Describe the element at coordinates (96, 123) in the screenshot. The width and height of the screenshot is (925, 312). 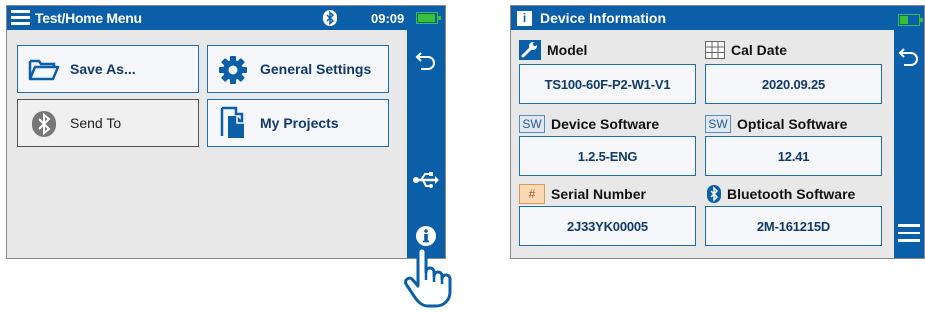
I see `send-to-label: Send To` at that location.